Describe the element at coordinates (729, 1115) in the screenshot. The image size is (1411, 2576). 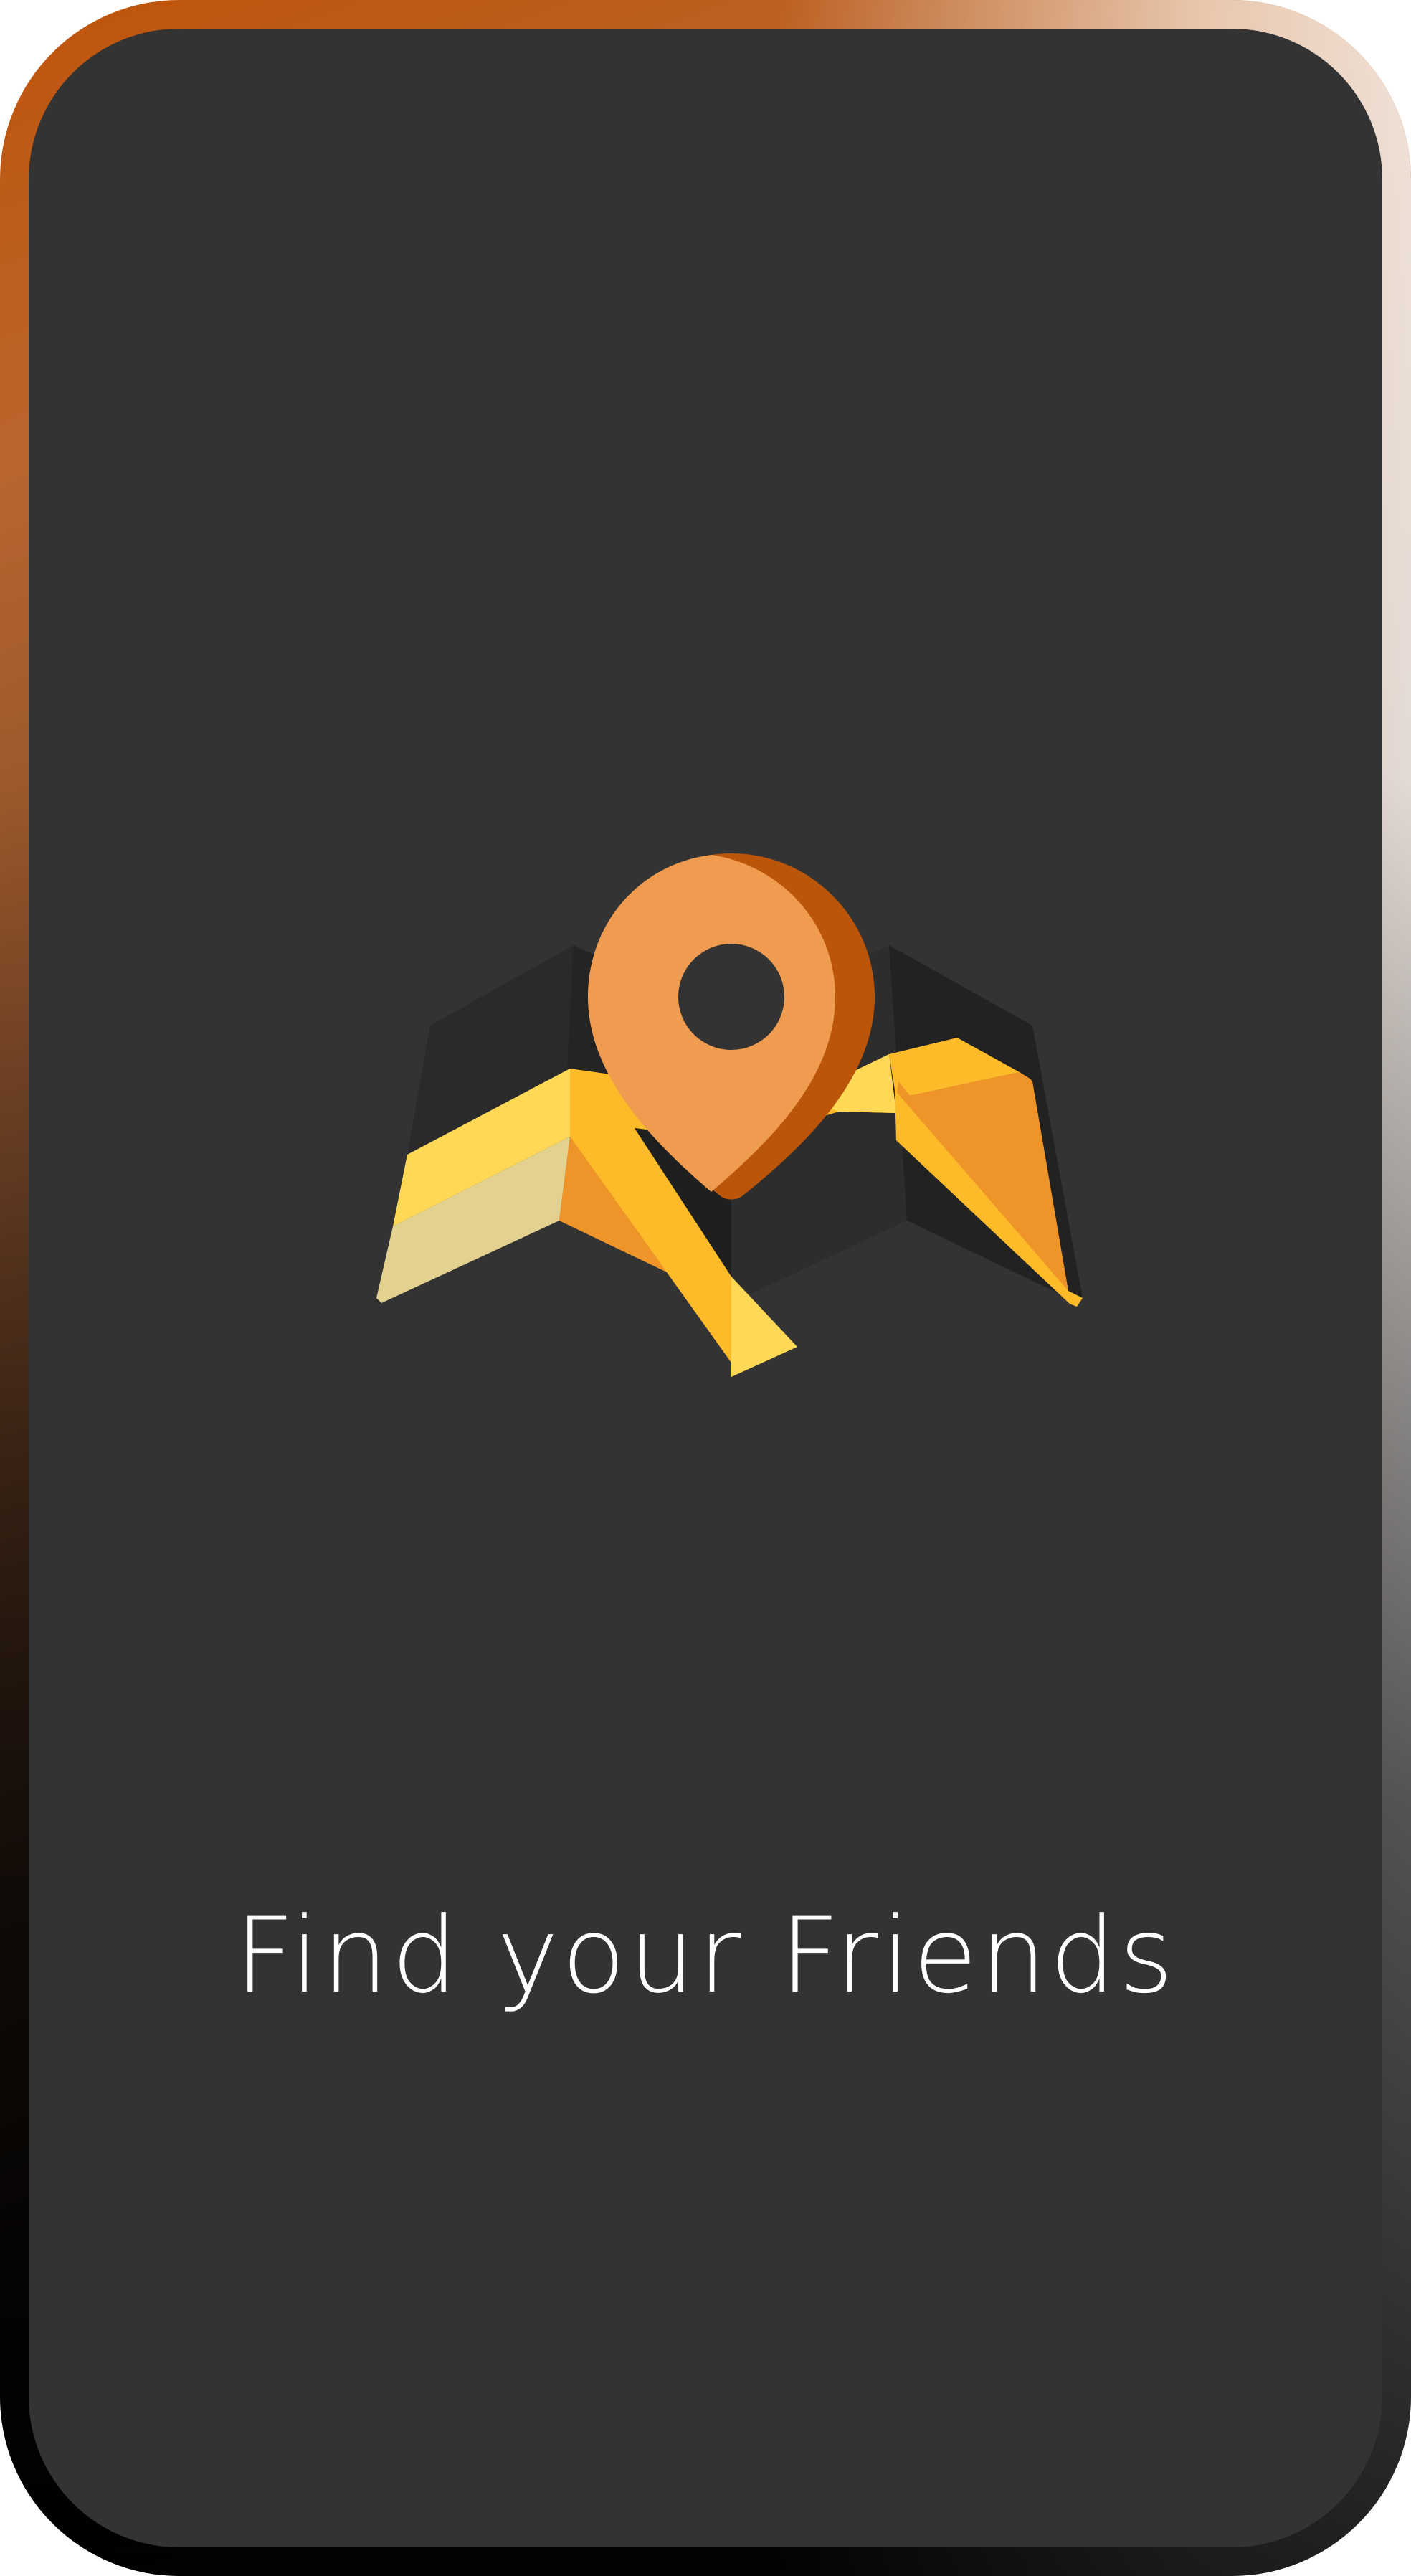
I see `map-location-pin-icon` at that location.